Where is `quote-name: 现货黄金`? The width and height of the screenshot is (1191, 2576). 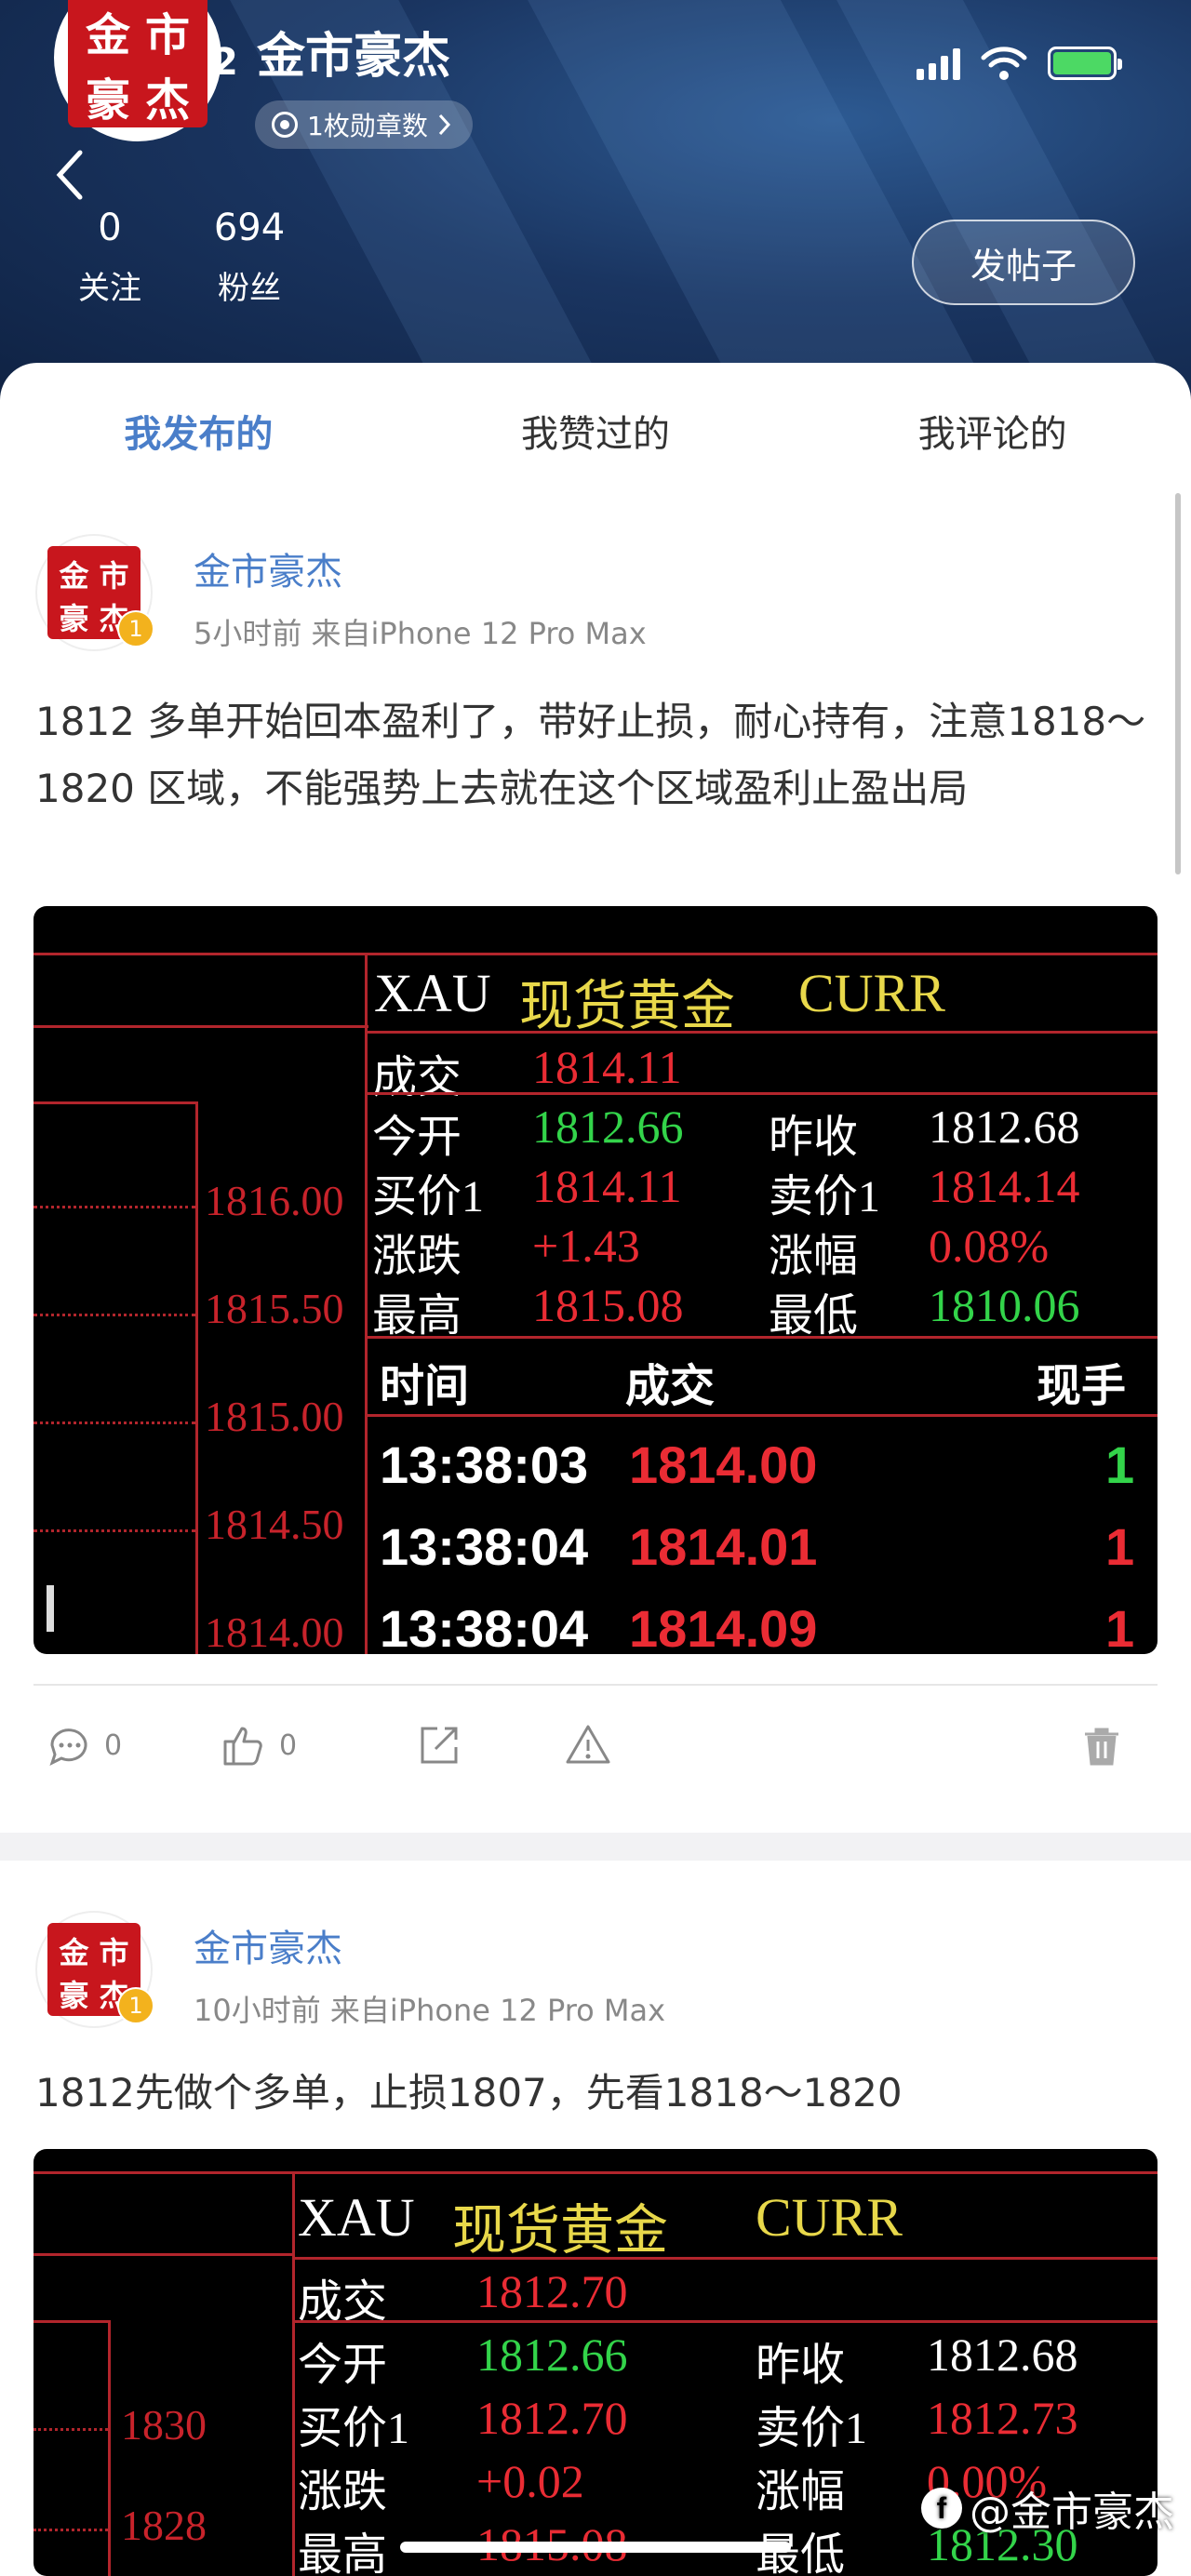 quote-name: 现货黄金 is located at coordinates (560, 2230).